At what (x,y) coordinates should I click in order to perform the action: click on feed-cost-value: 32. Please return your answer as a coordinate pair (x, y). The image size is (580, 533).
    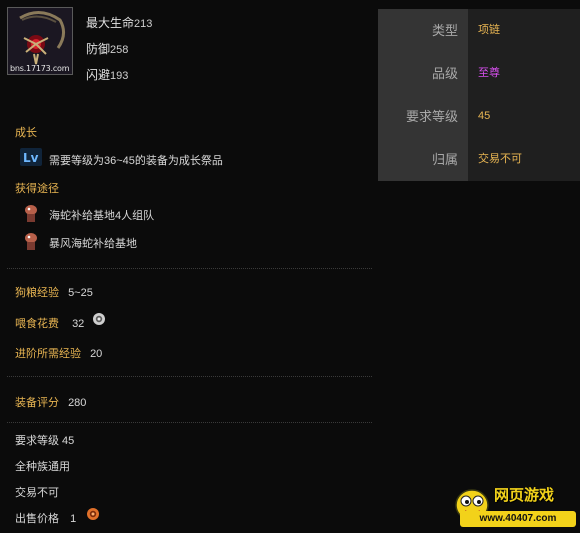
    Looking at the image, I should click on (78, 324).